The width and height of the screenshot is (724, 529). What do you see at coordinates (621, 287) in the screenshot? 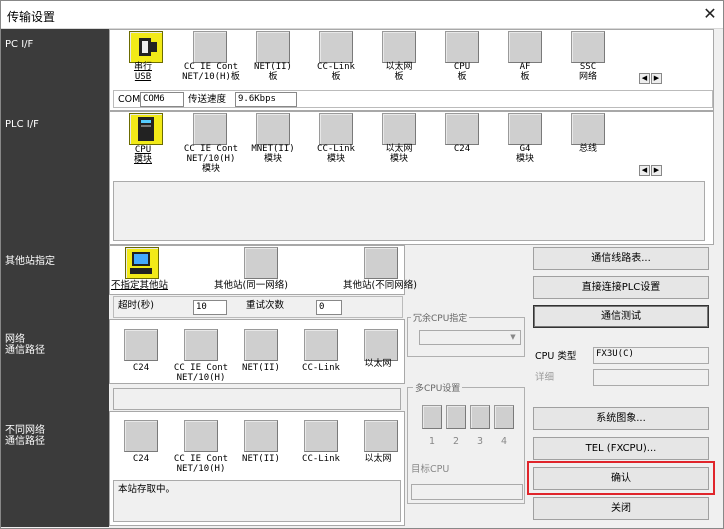
I see `direct-plc-button: 直接连接PLC设置` at bounding box center [621, 287].